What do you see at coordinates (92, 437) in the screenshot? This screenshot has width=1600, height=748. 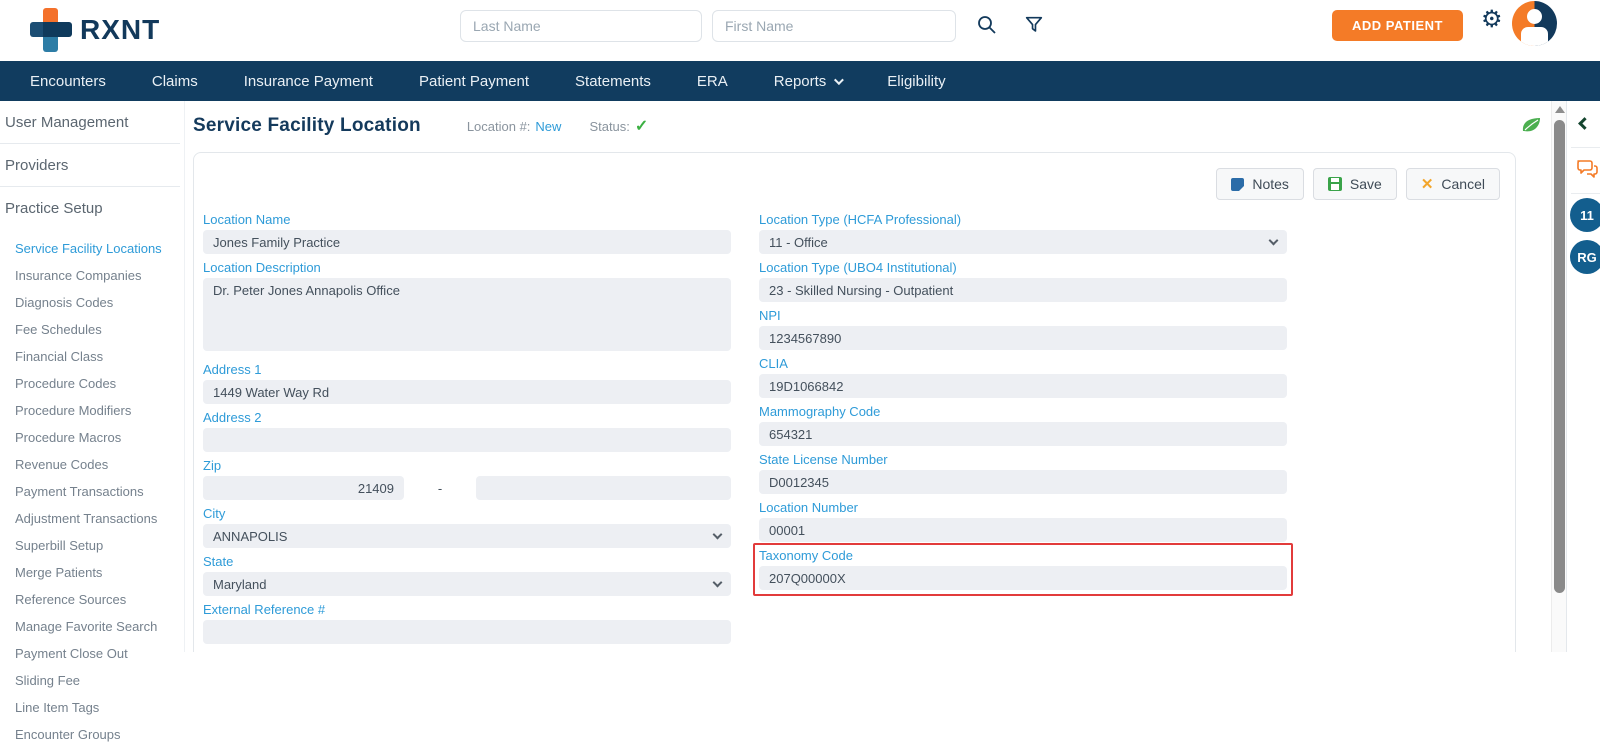 I see `sidebar-item-procedure-macros: Procedure Macros` at bounding box center [92, 437].